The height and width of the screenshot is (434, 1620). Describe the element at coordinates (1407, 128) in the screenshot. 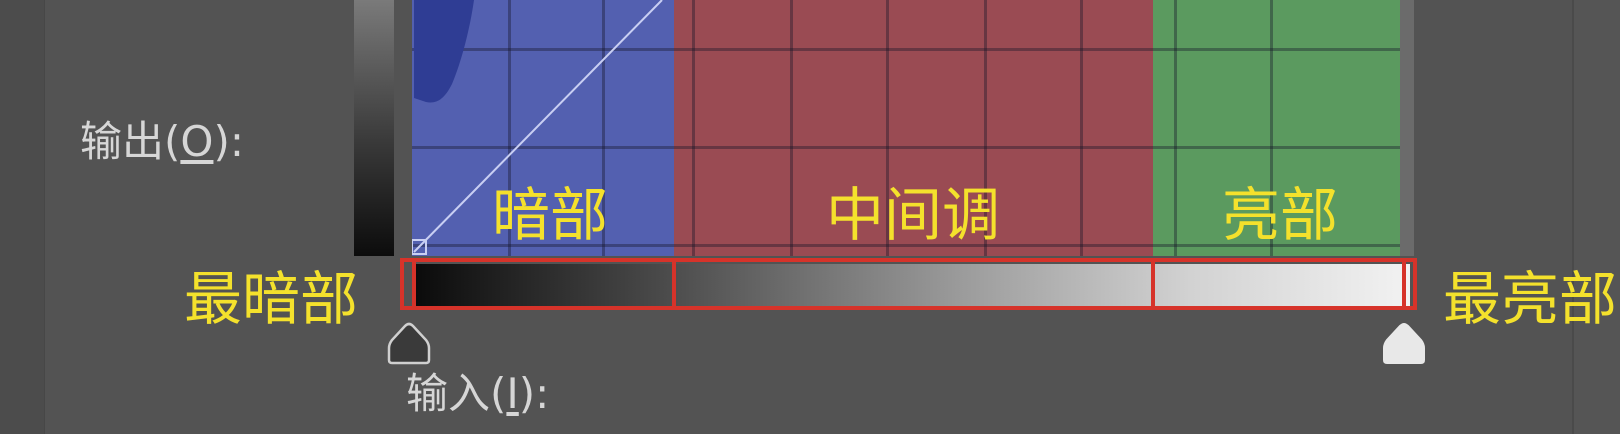

I see `graph-right-border` at that location.